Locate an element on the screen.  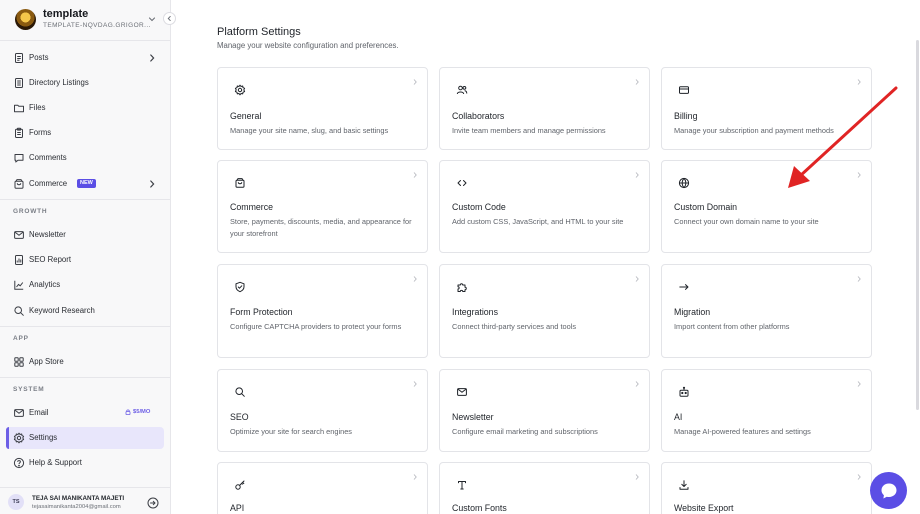
settings-card-custom-fonts: Custom Fonts is located at coordinates (544, 488).